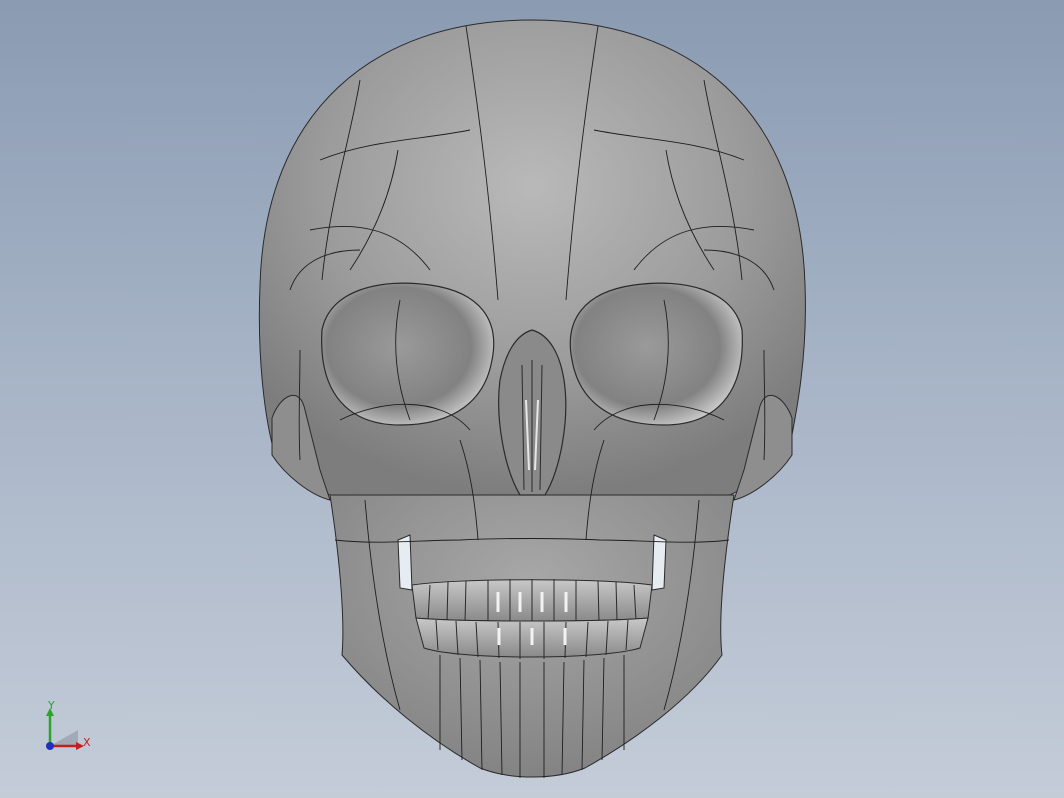 The image size is (1064, 798). What do you see at coordinates (87, 742) in the screenshot?
I see `x-axis-label: X` at bounding box center [87, 742].